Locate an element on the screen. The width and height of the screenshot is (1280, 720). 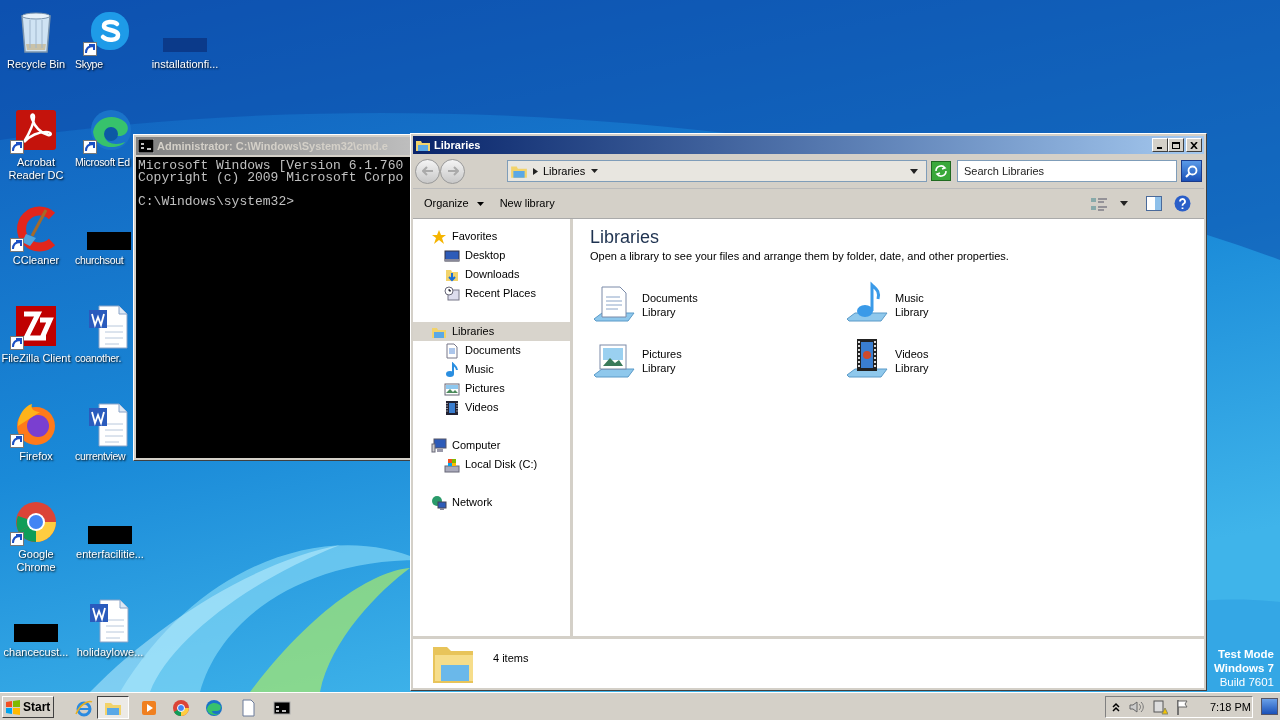
console-line: Microsoft Windows [Version 6.1.760 is located at coordinates (271, 166).